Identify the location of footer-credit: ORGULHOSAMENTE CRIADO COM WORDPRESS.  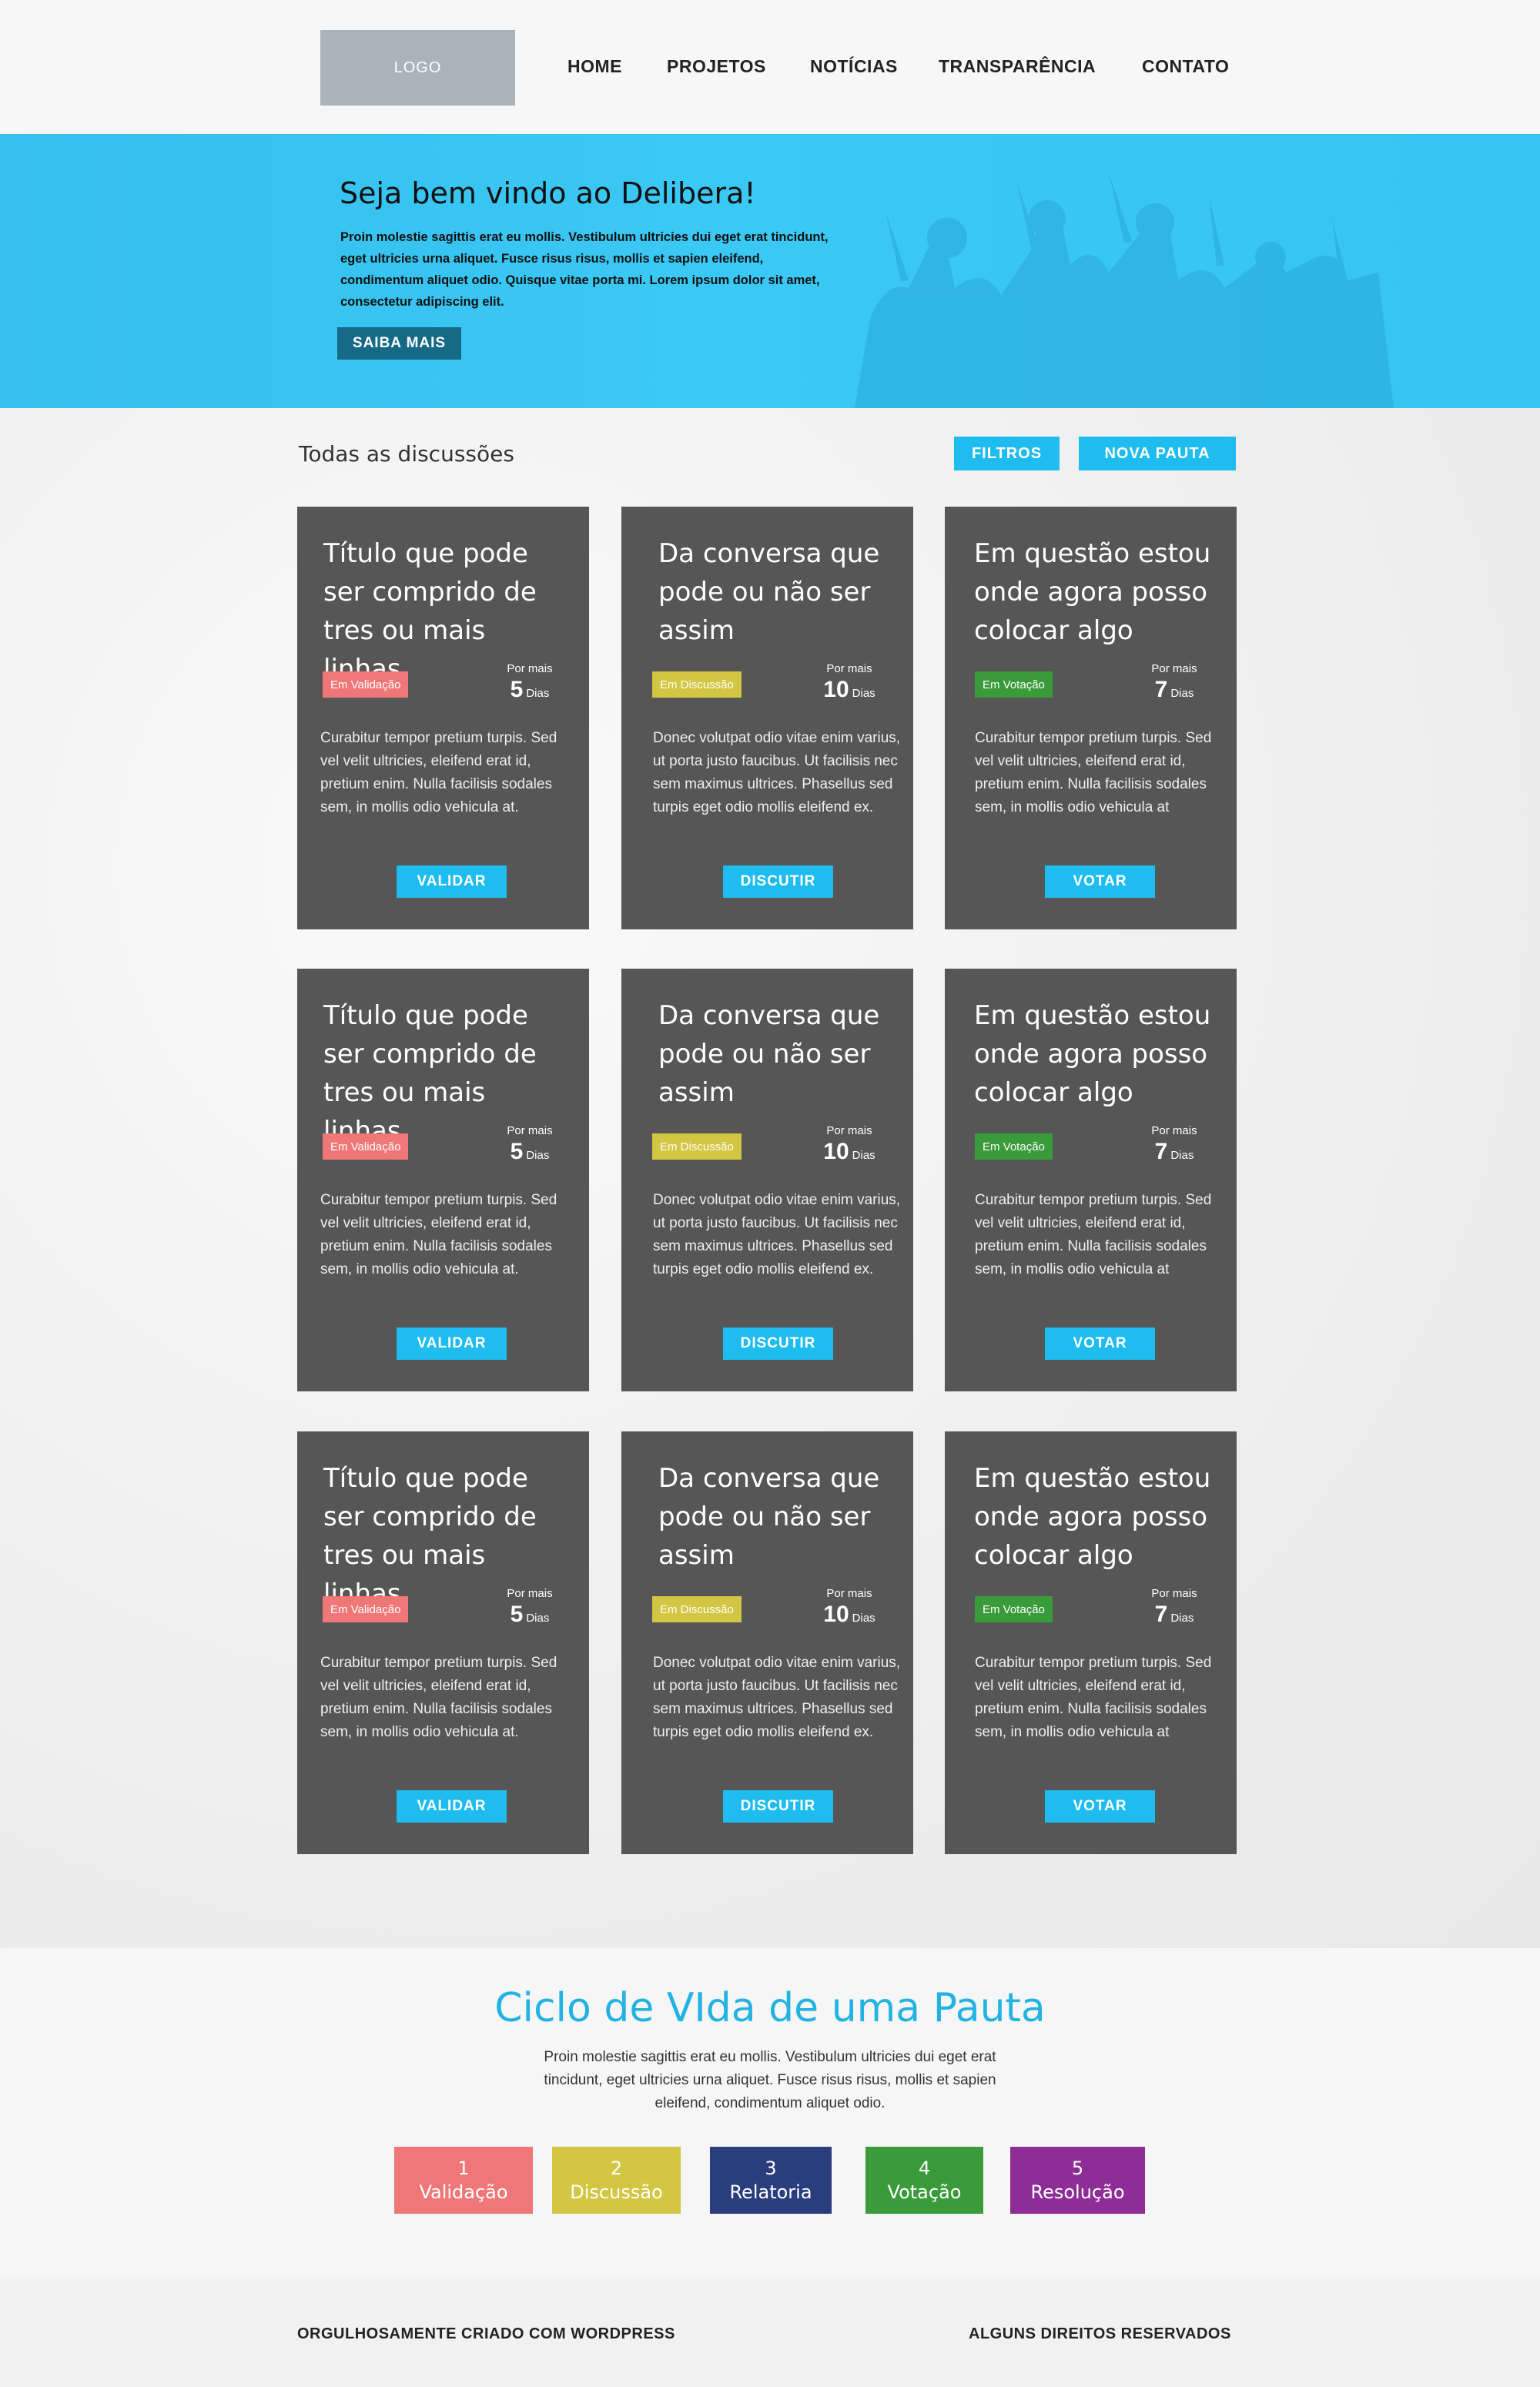
(486, 2333).